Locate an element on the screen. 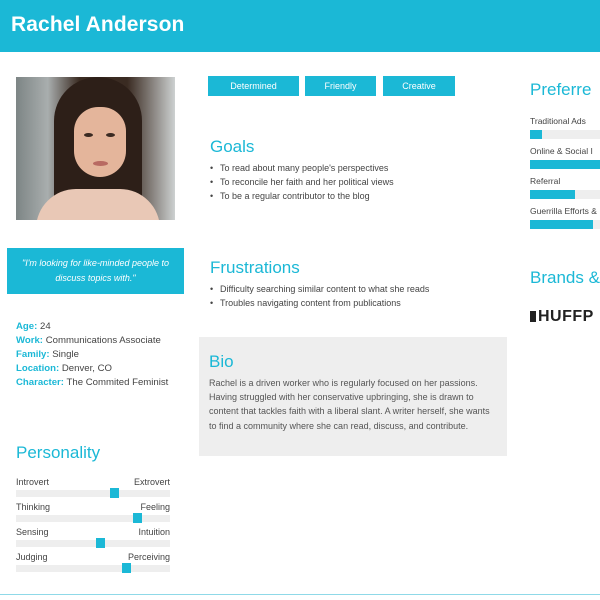 The height and width of the screenshot is (600, 600). huffpost-logo: HUFFP is located at coordinates (562, 317).